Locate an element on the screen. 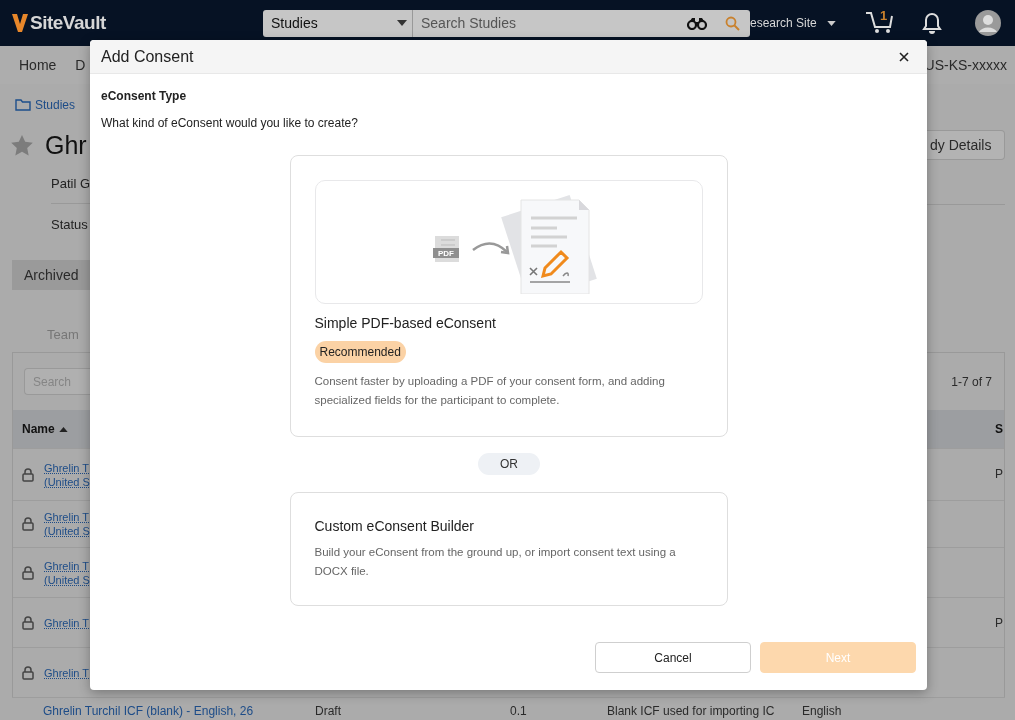 The image size is (1015, 720). or-separator: OR is located at coordinates (509, 464).